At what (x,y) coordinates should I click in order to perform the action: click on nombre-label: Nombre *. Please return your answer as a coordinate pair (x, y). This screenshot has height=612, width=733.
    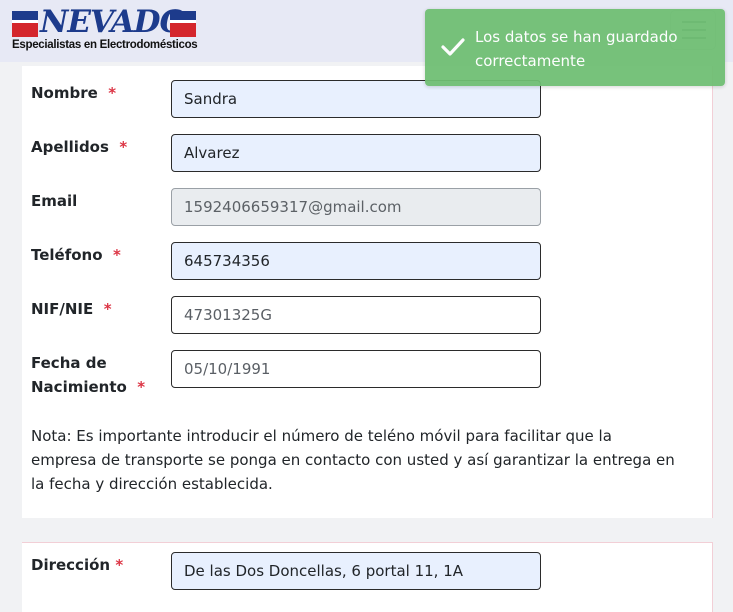
    Looking at the image, I should click on (74, 93).